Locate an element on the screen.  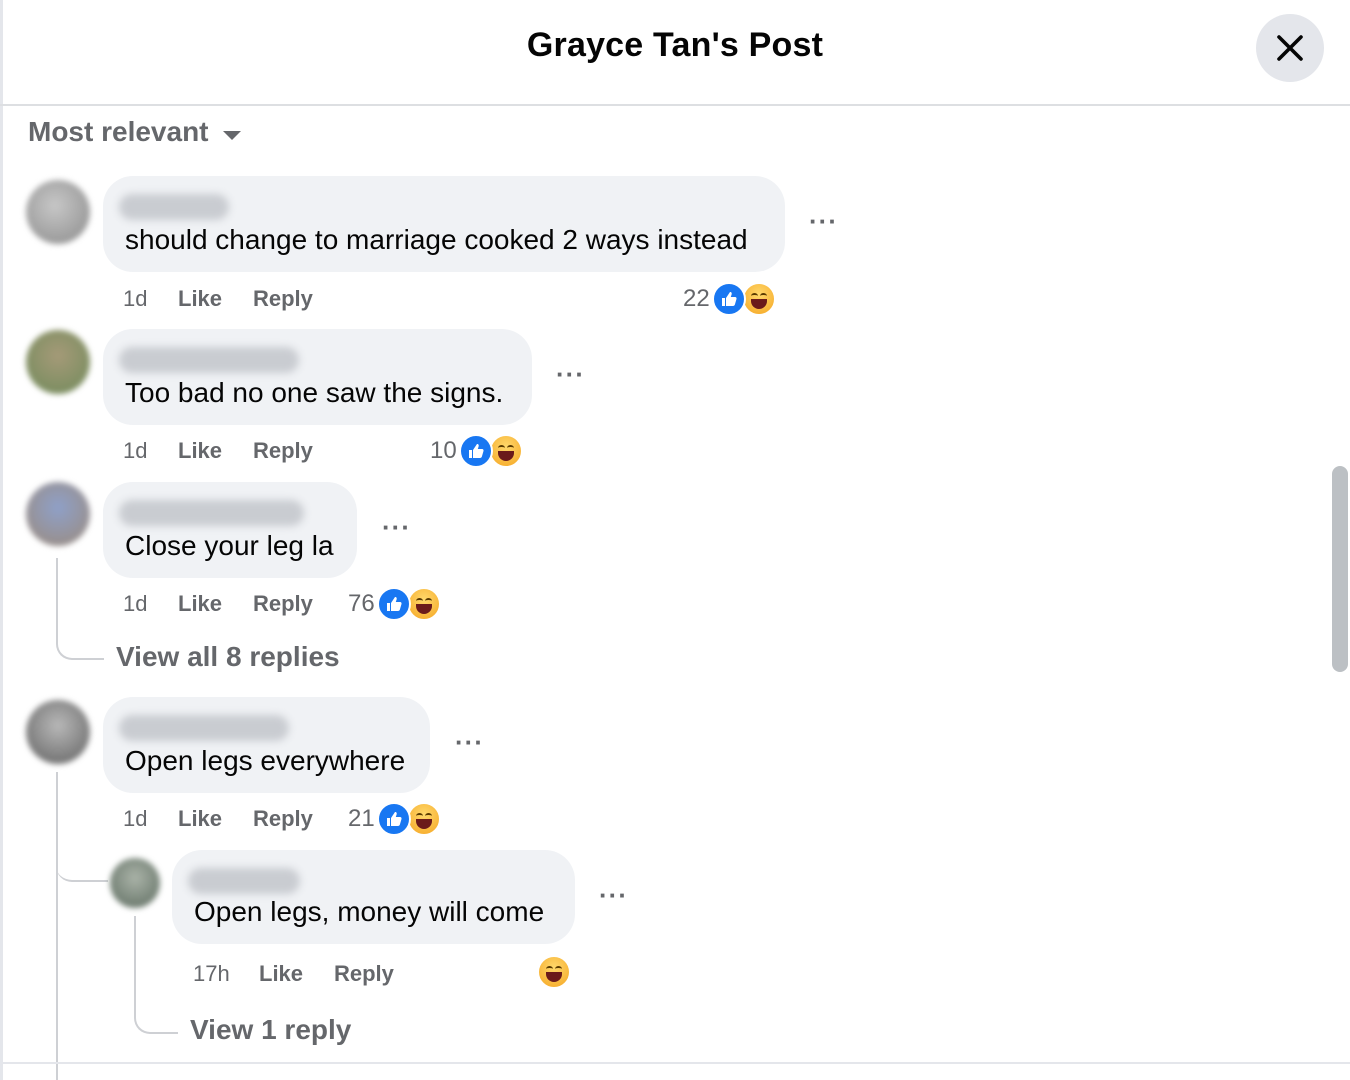
comment-bubble: Close your leg la is located at coordinates (230, 530).